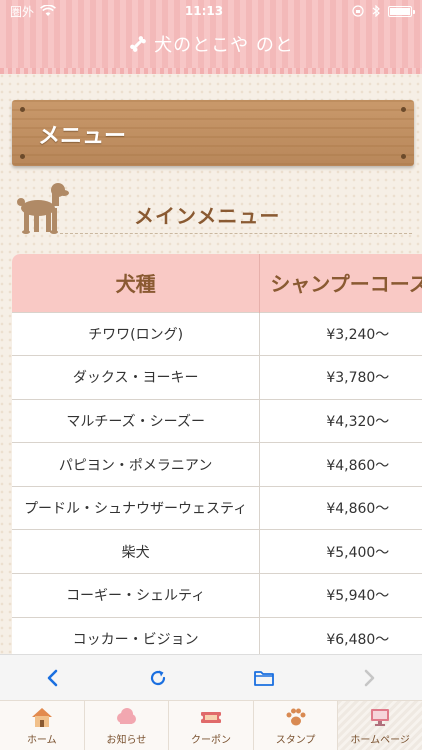  Describe the element at coordinates (48, 10) in the screenshot. I see `wifi-icon` at that location.